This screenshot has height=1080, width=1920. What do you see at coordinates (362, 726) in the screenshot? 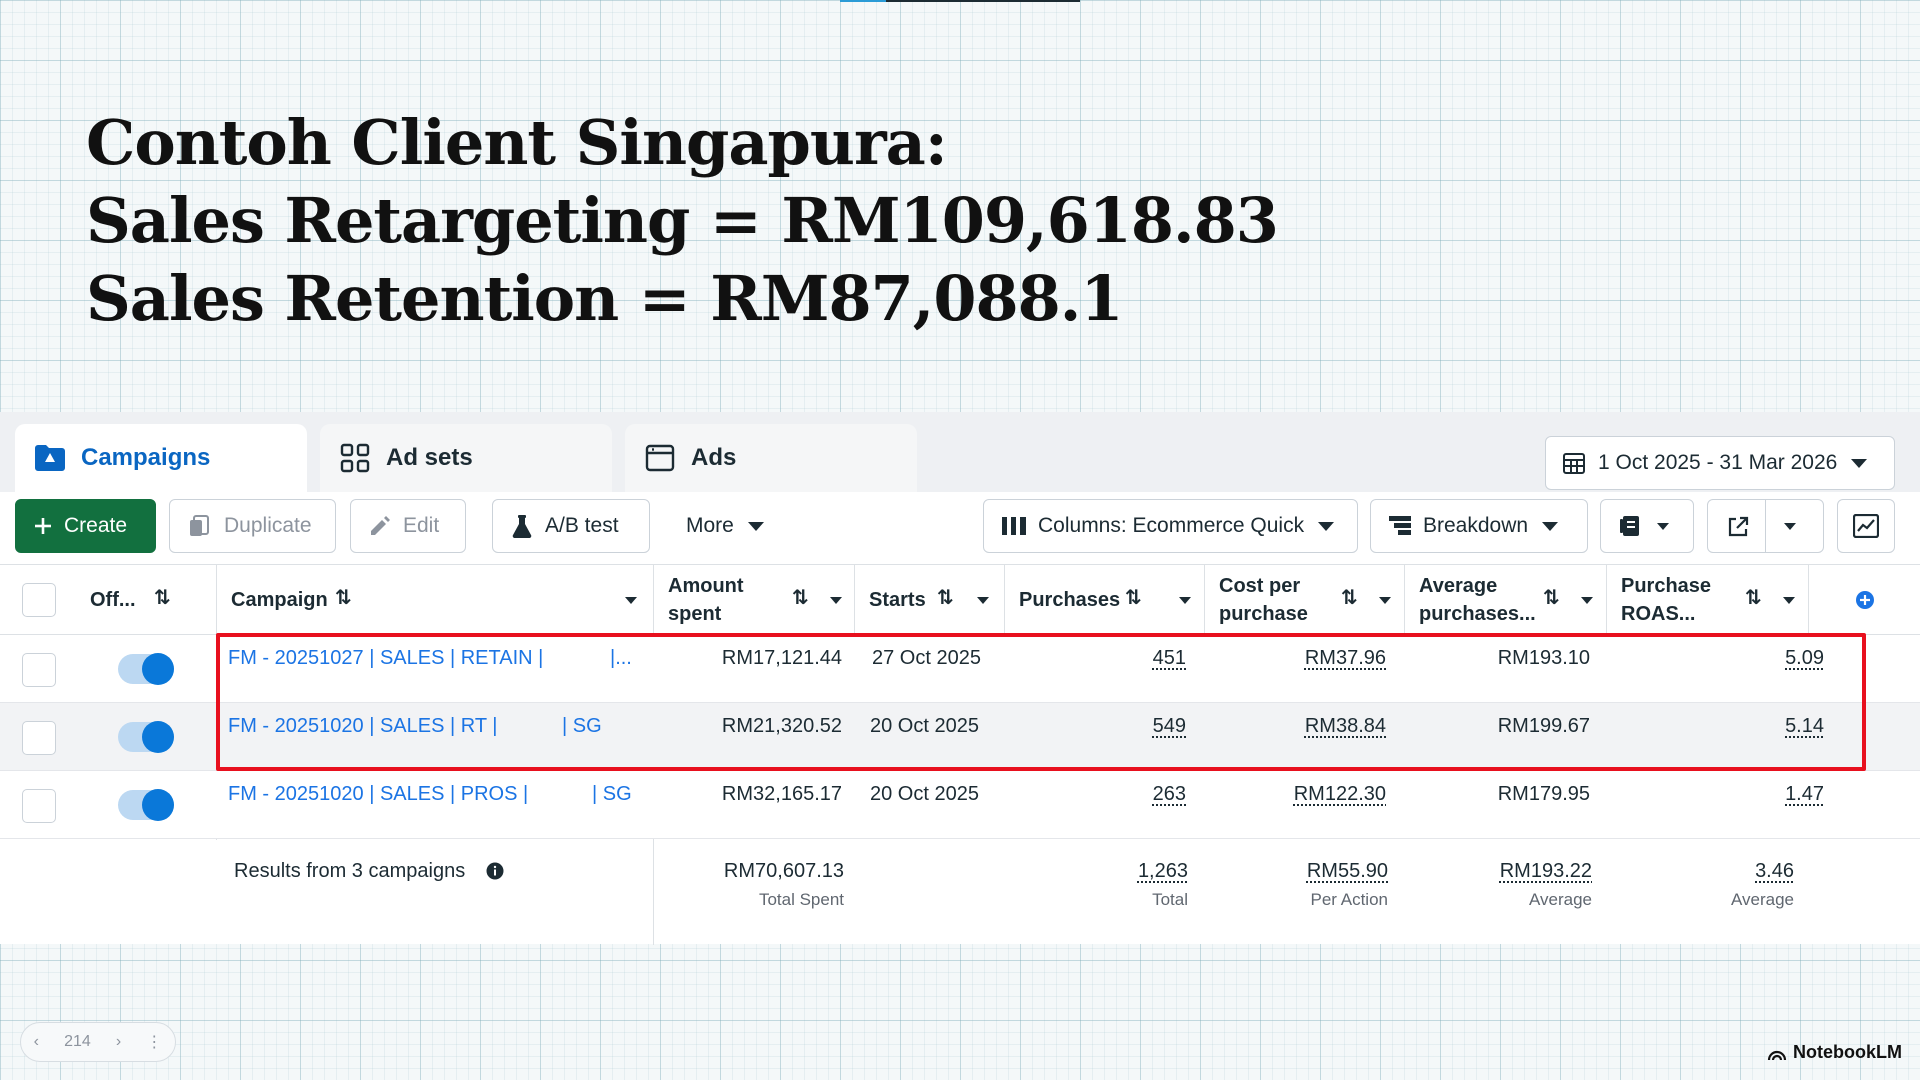
I see `campaign-name-link: FM - 20251020 | SALES | RT |` at bounding box center [362, 726].